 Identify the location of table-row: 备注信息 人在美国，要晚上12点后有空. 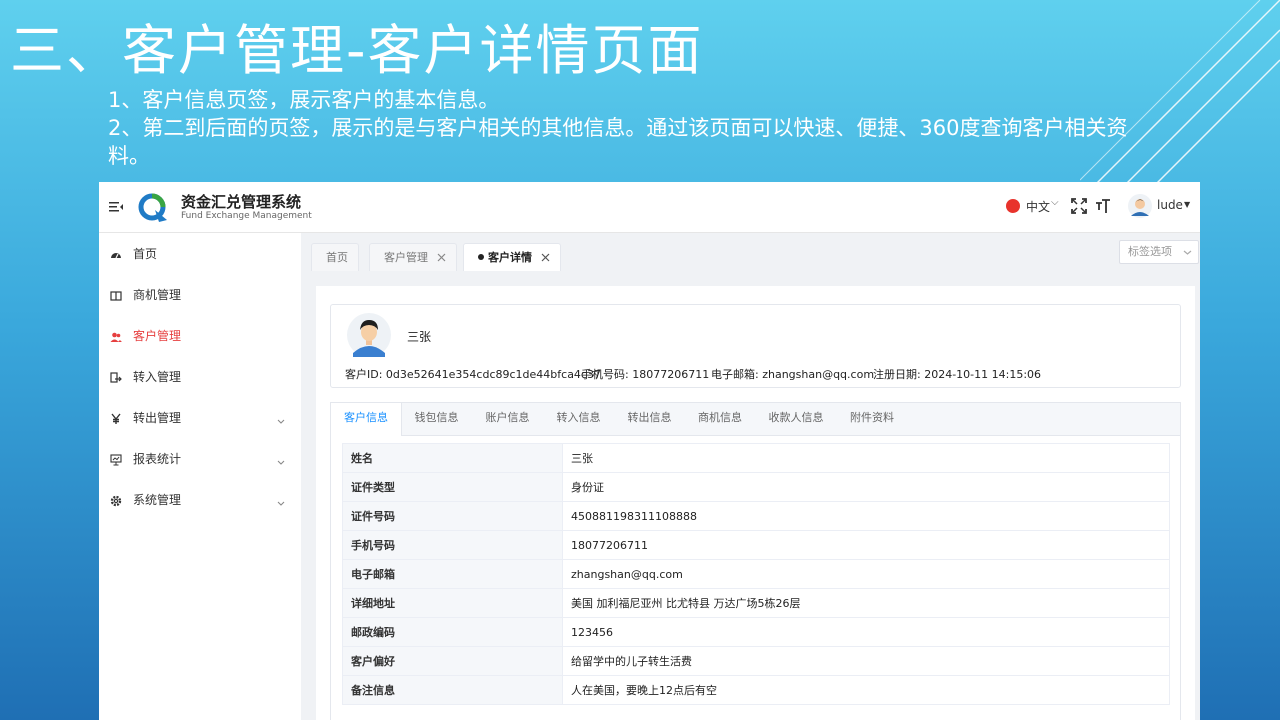
(756, 690).